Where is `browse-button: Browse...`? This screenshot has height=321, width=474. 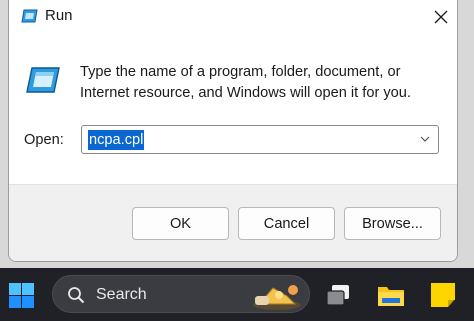
browse-button: Browse... is located at coordinates (392, 223).